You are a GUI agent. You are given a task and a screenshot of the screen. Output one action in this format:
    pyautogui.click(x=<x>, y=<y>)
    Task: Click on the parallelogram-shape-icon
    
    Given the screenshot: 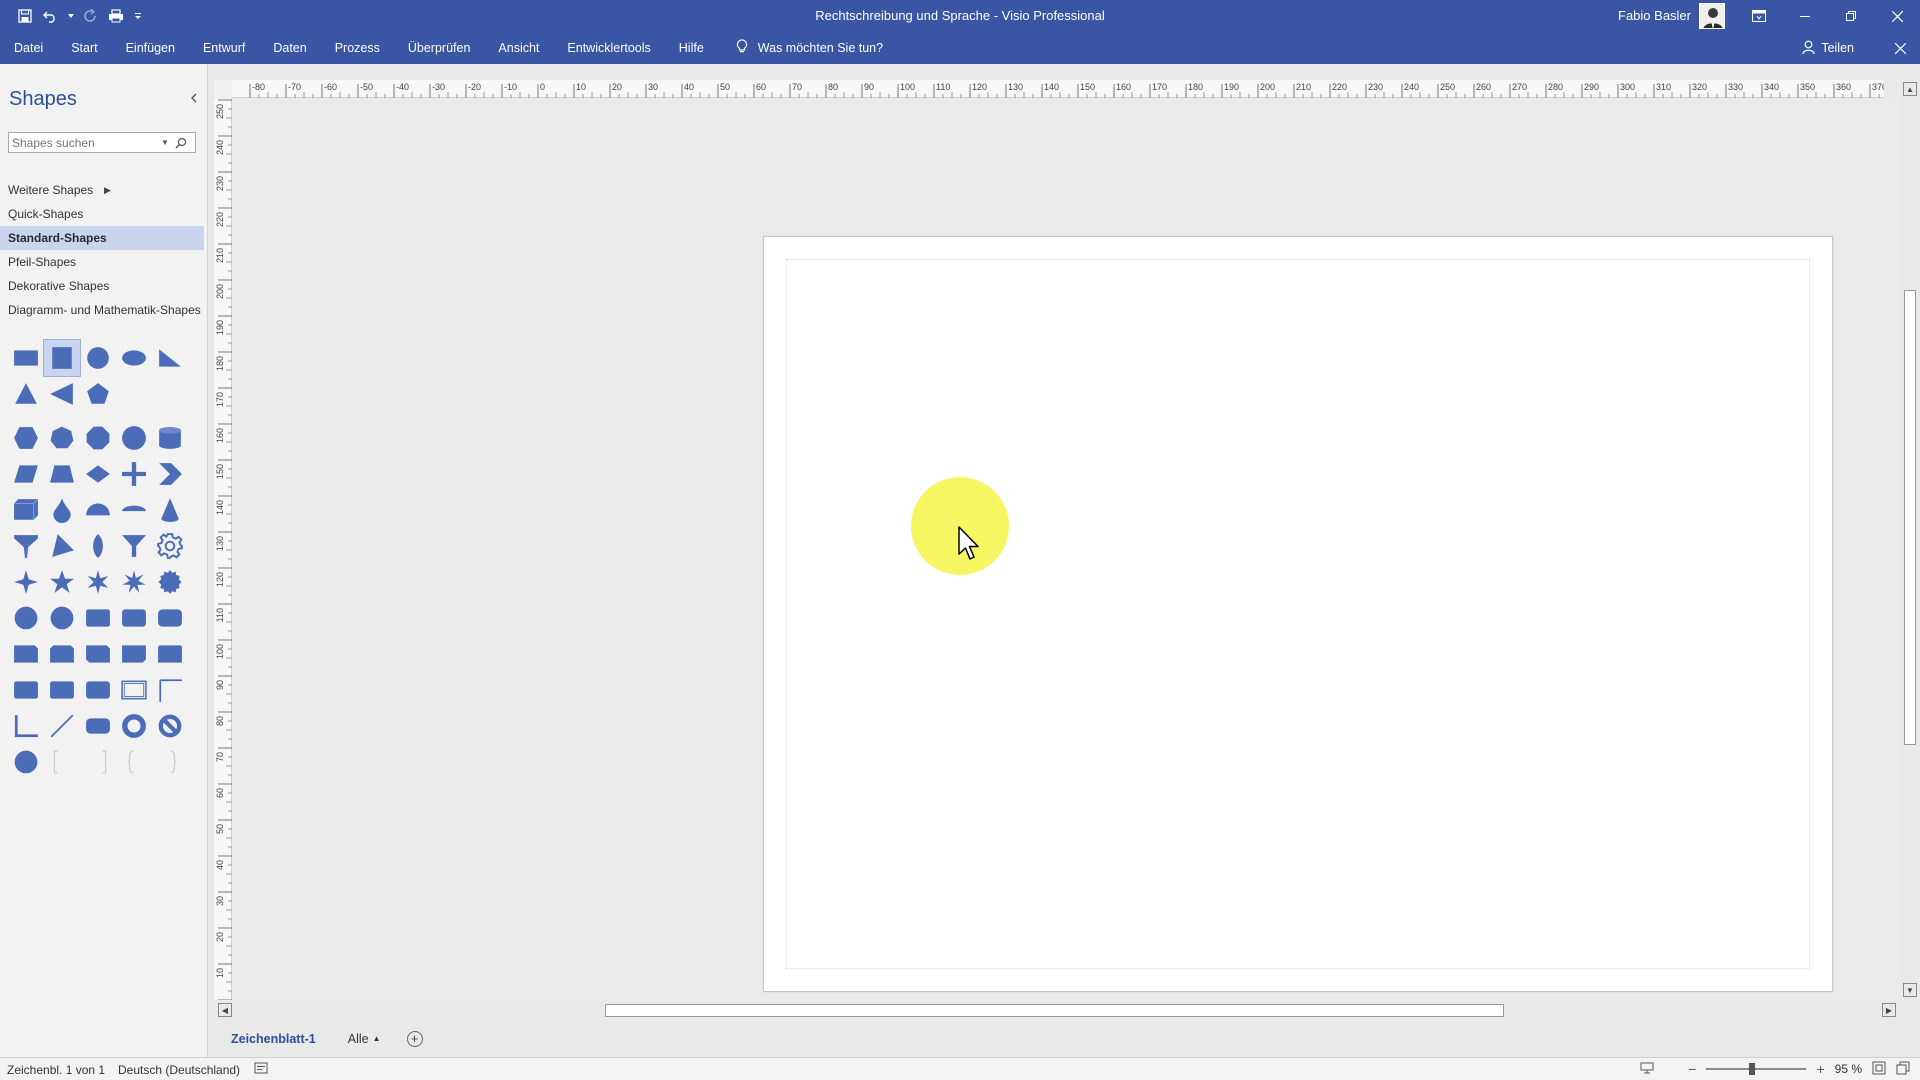 What is the action you would take?
    pyautogui.click(x=26, y=474)
    